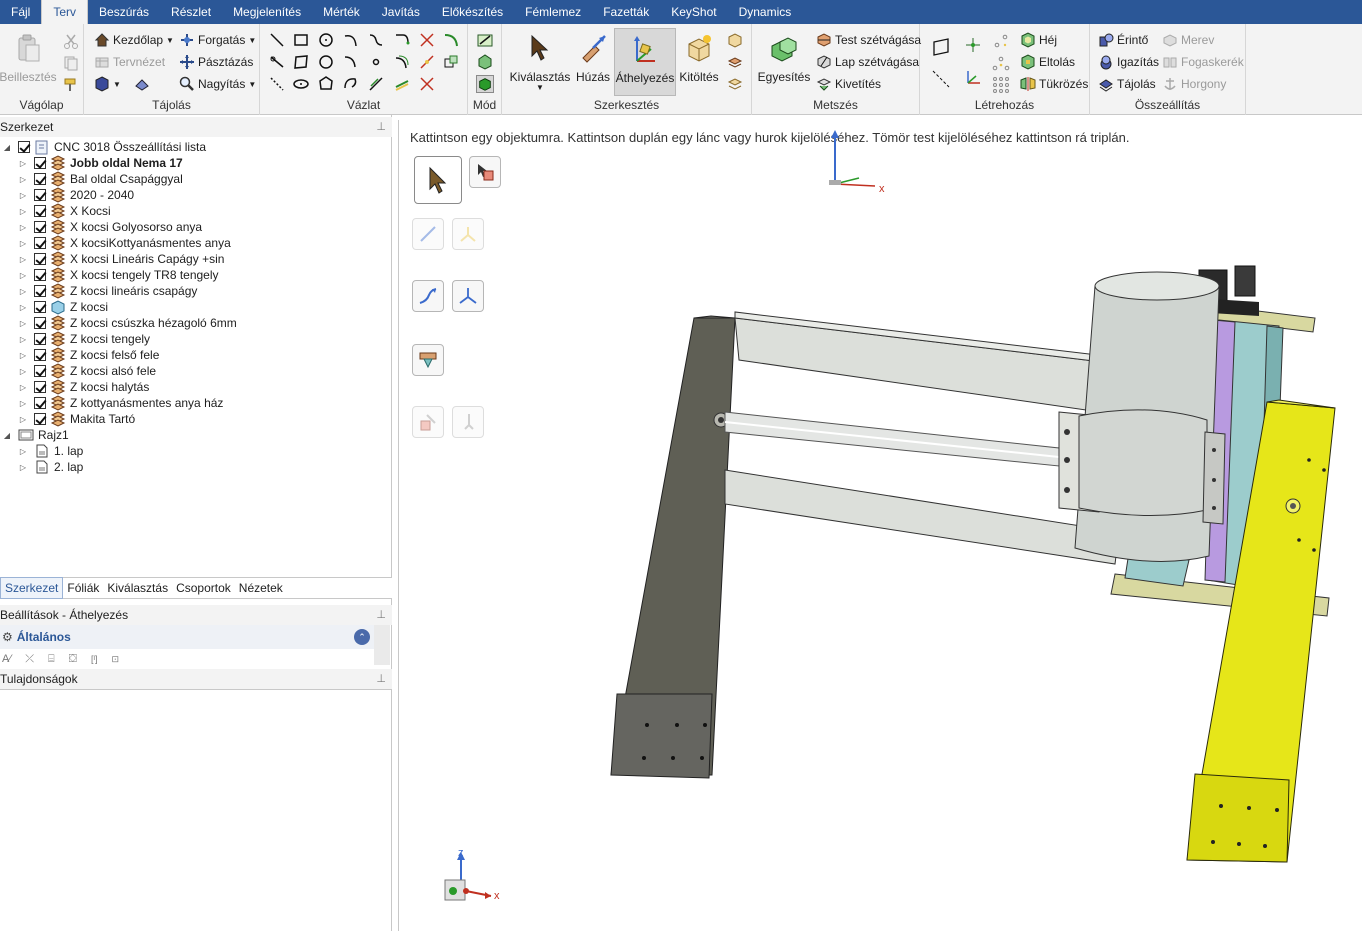 This screenshot has width=1362, height=931. I want to click on split-curve-icon, so click(402, 84).